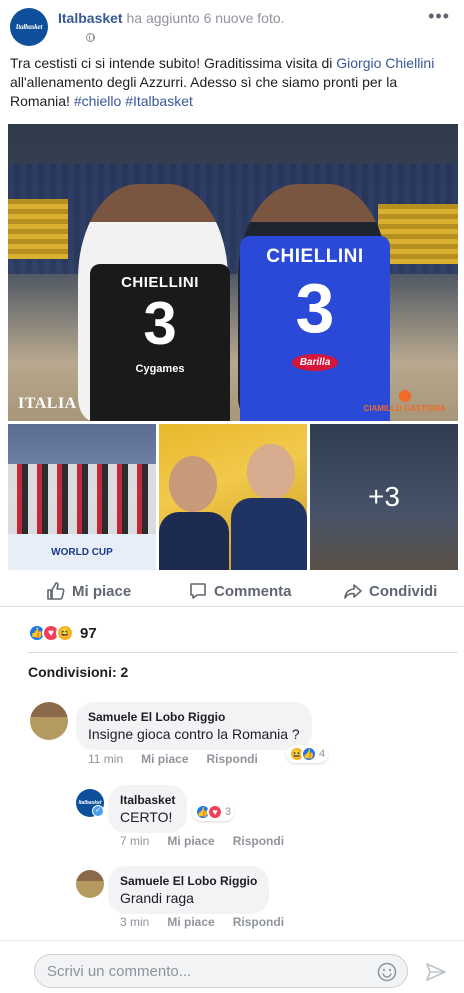  I want to click on reply-author: Samuele El Lobo Riggio, so click(188, 881).